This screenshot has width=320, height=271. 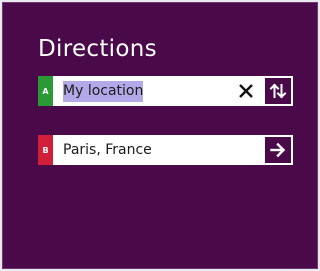 I want to click on close-icon, so click(x=246, y=91).